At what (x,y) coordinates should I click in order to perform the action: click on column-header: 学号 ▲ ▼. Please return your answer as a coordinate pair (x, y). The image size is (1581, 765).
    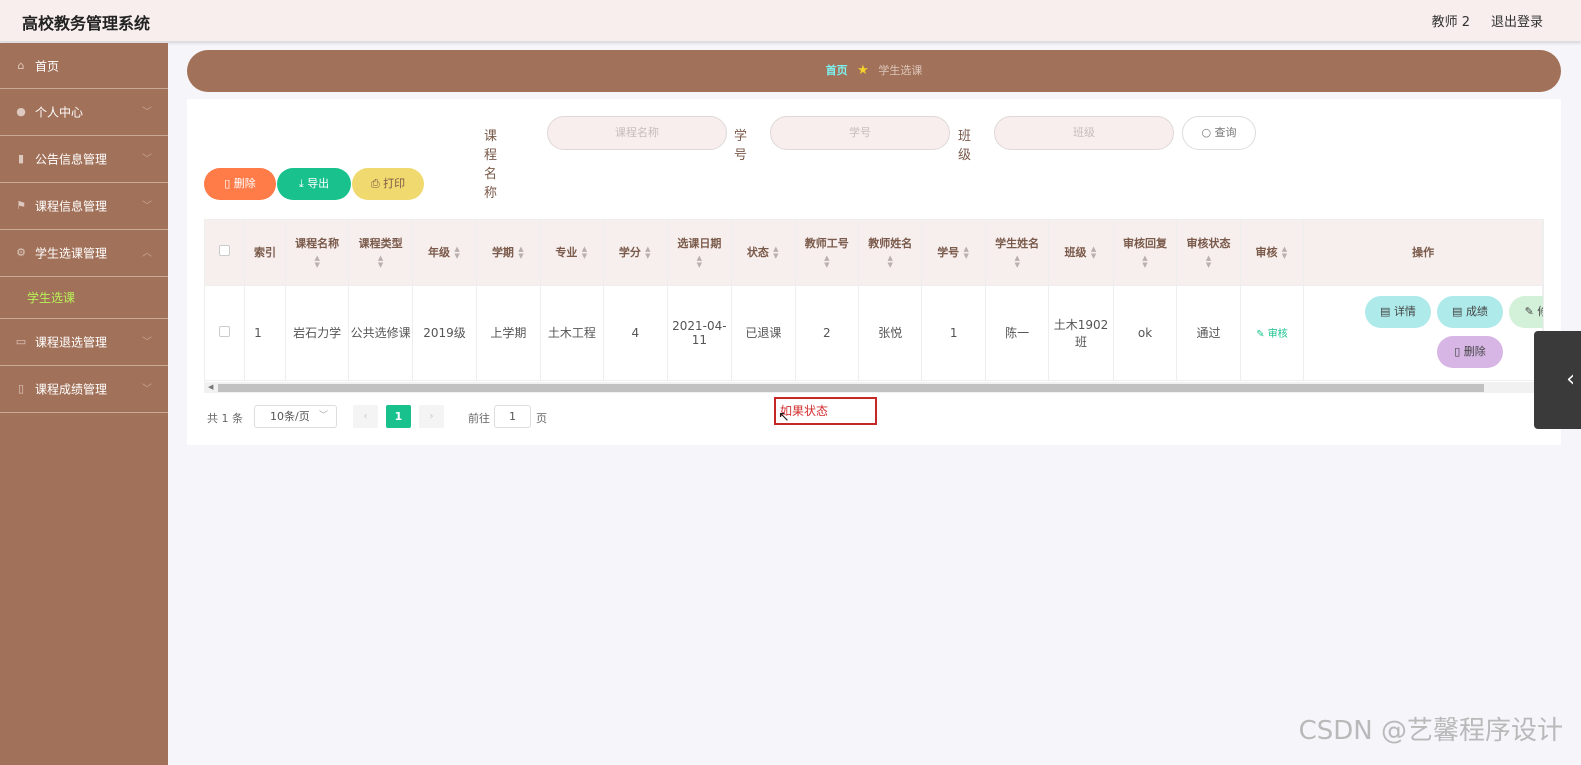
    Looking at the image, I should click on (953, 253).